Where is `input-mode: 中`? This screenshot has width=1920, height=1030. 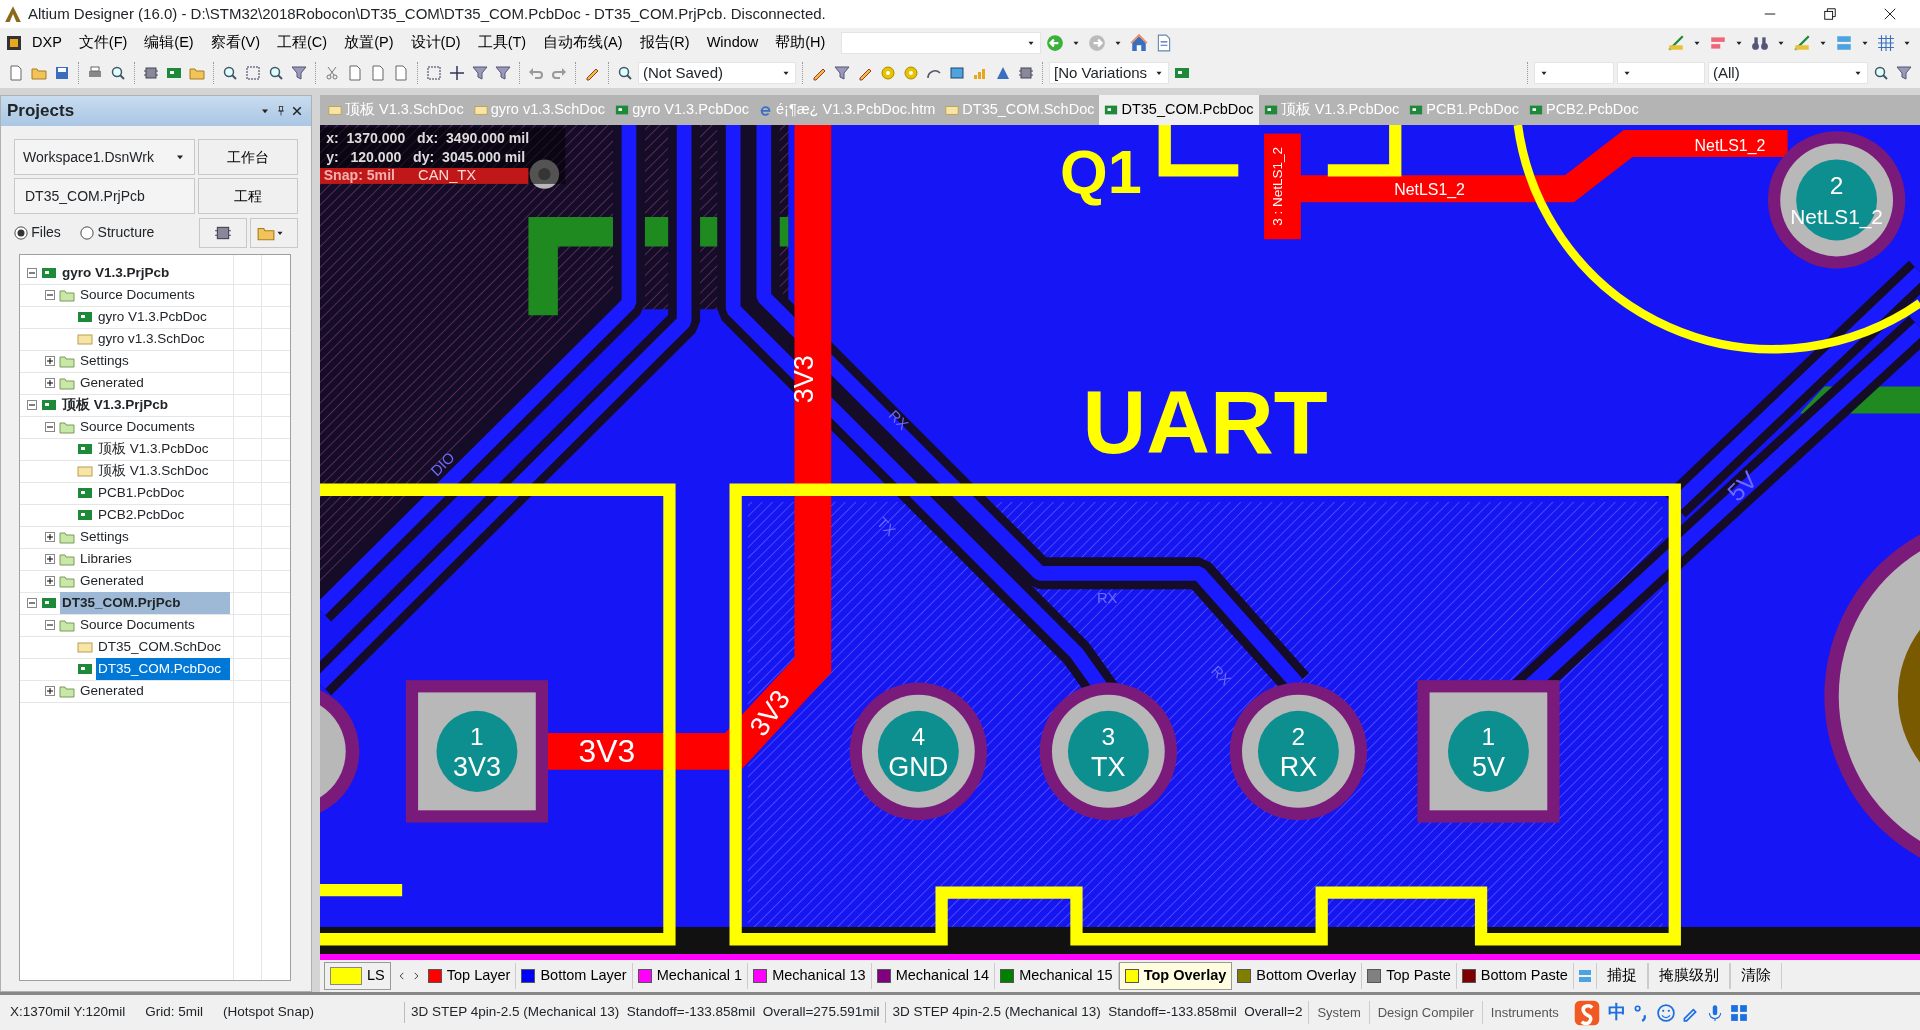
input-mode: 中 is located at coordinates (1616, 1012).